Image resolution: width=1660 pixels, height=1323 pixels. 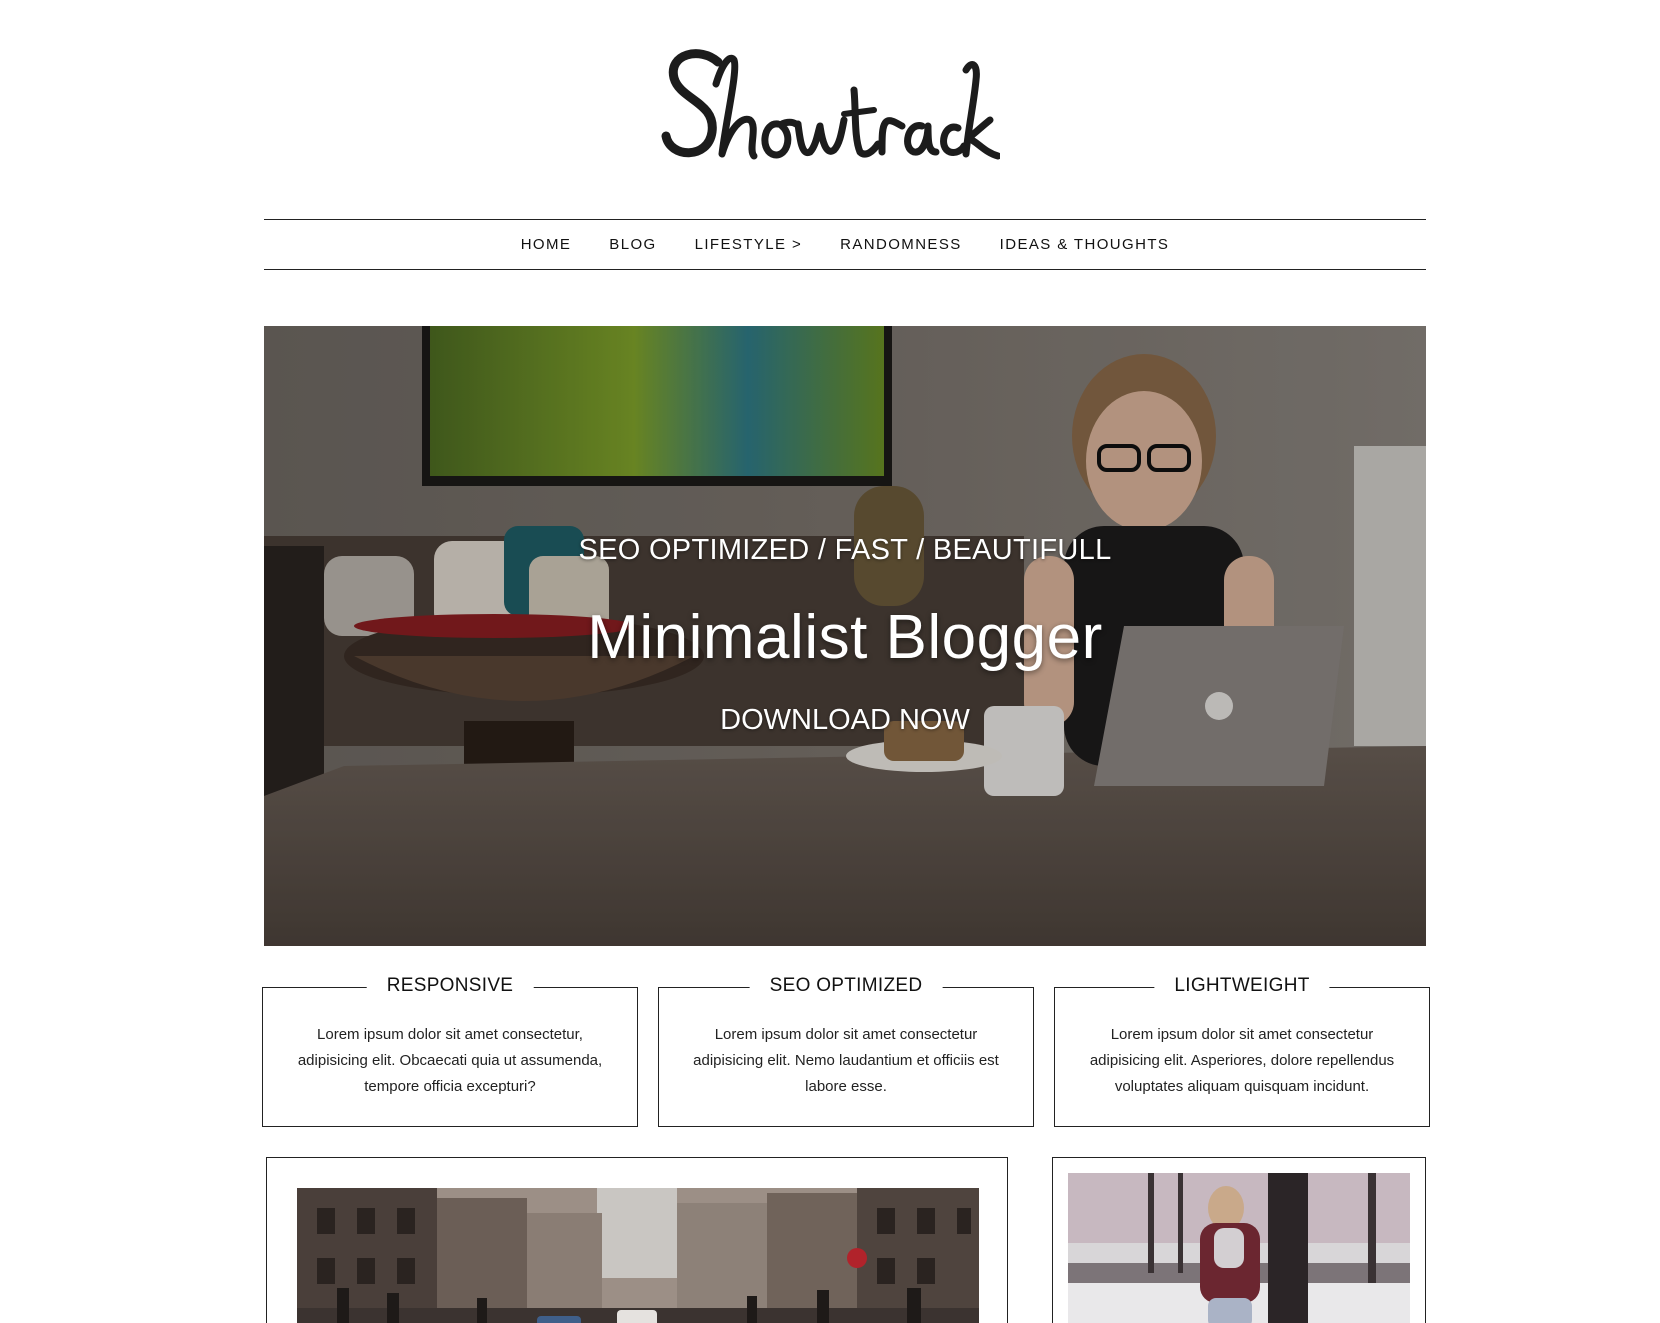 What do you see at coordinates (845, 550) in the screenshot?
I see `hero-subtitle: SEO OPTIMIZED / FAST / BEAUTIFULL` at bounding box center [845, 550].